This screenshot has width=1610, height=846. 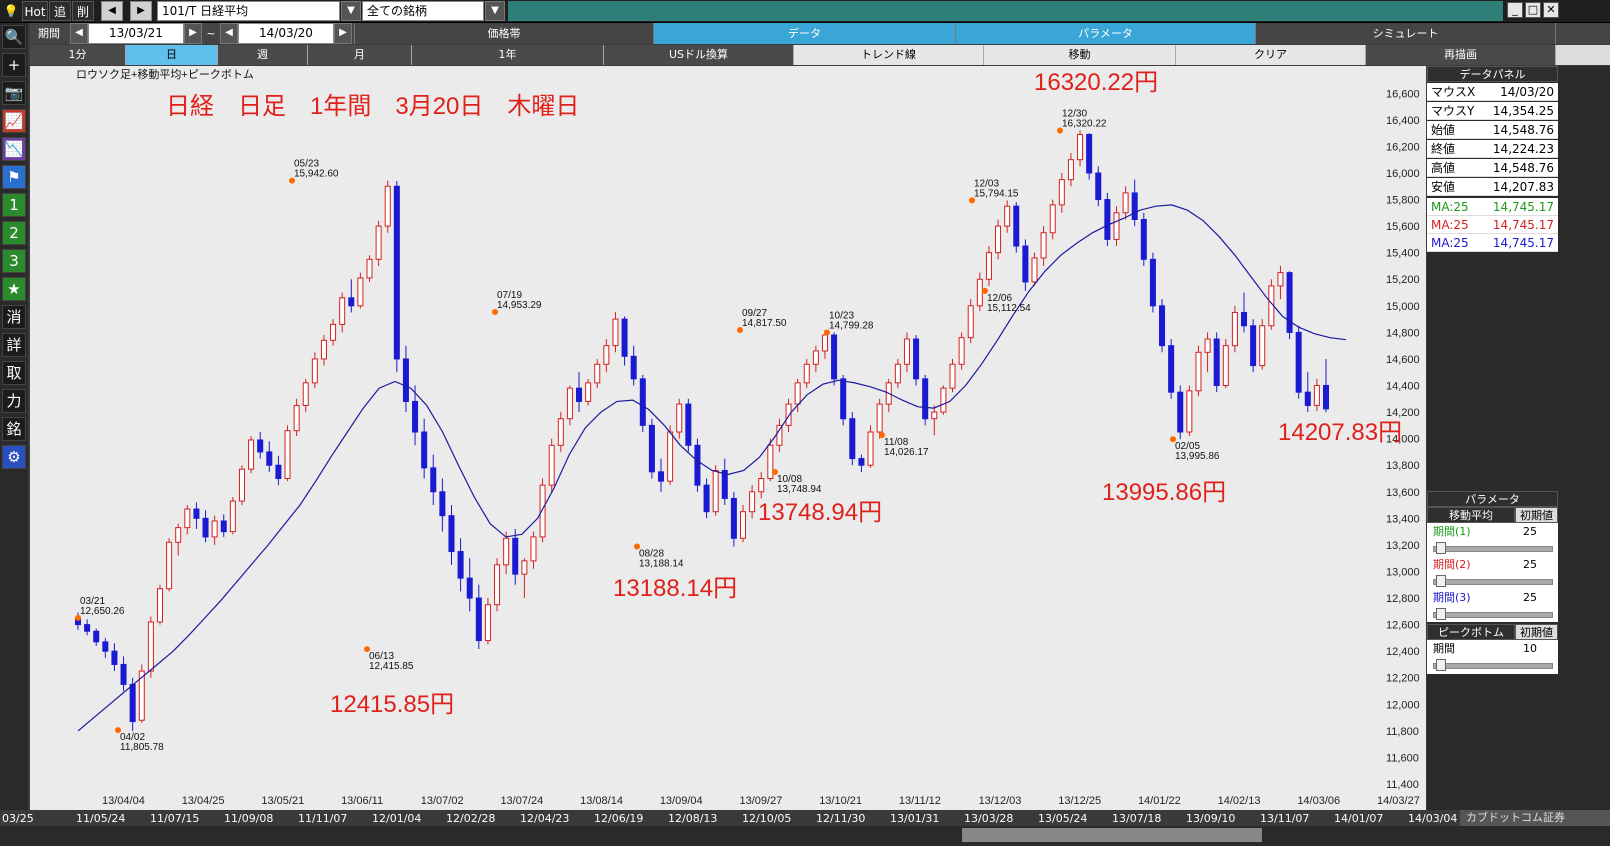 I want to click on gear-icon: ⚙, so click(x=14, y=457).